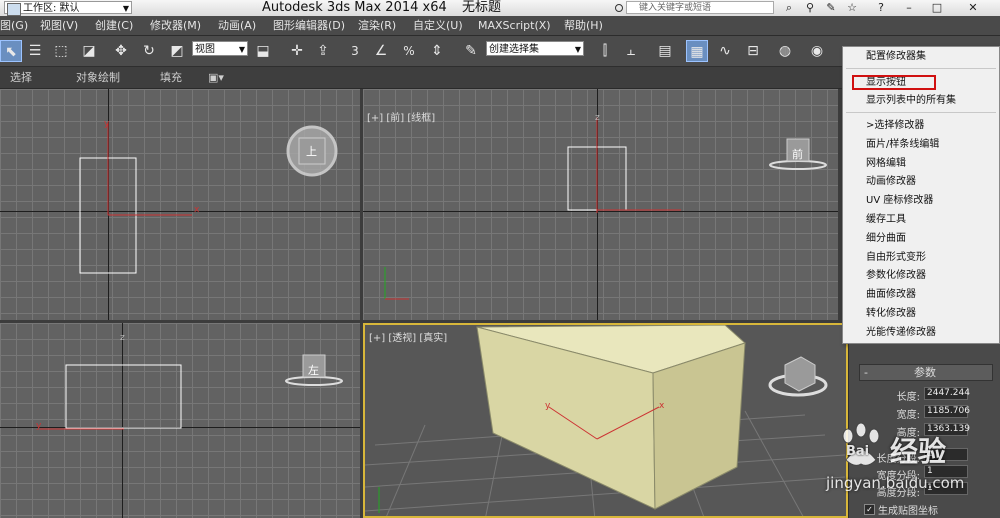  Describe the element at coordinates (149, 51) in the screenshot. I see `rotate-icon: ↻` at that location.